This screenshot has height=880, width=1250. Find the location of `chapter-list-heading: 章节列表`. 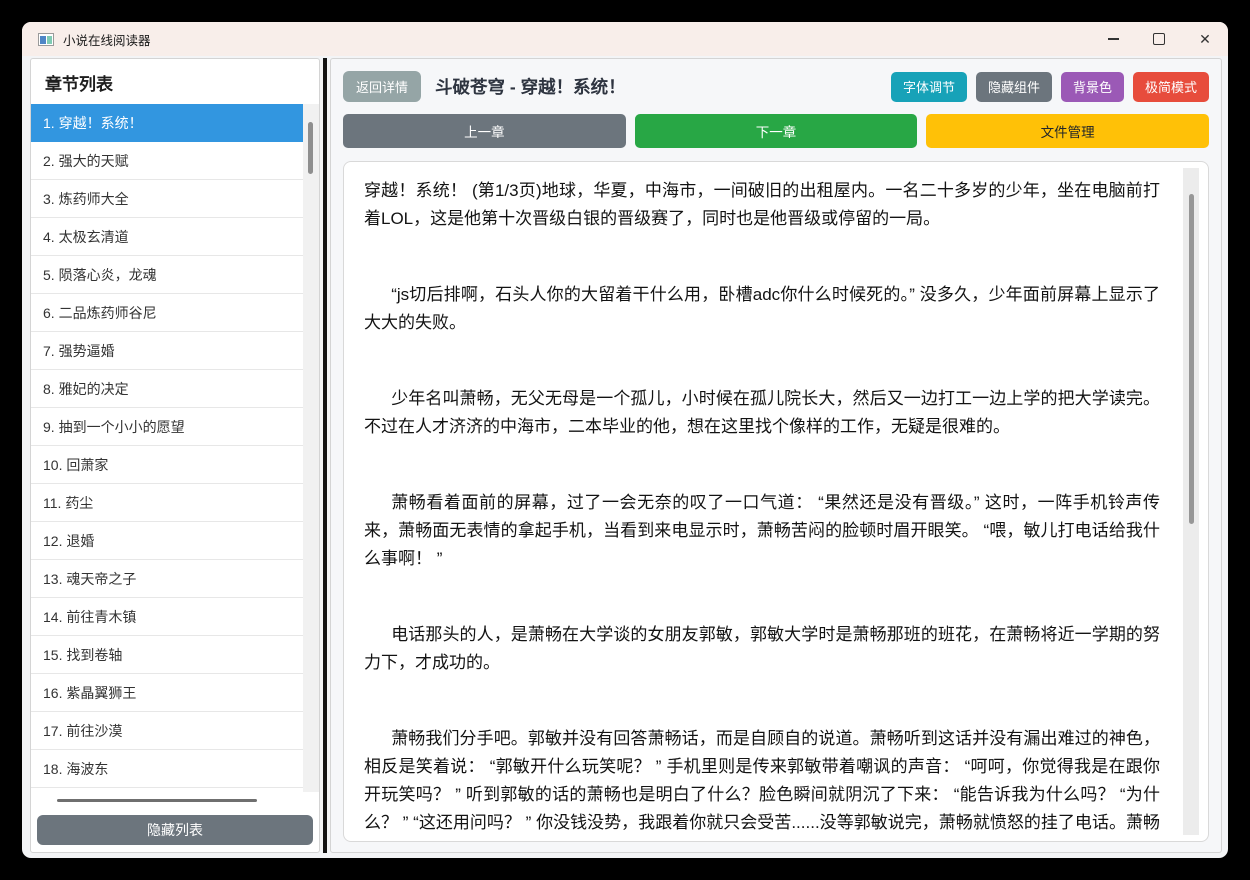

chapter-list-heading: 章节列表 is located at coordinates (79, 84).